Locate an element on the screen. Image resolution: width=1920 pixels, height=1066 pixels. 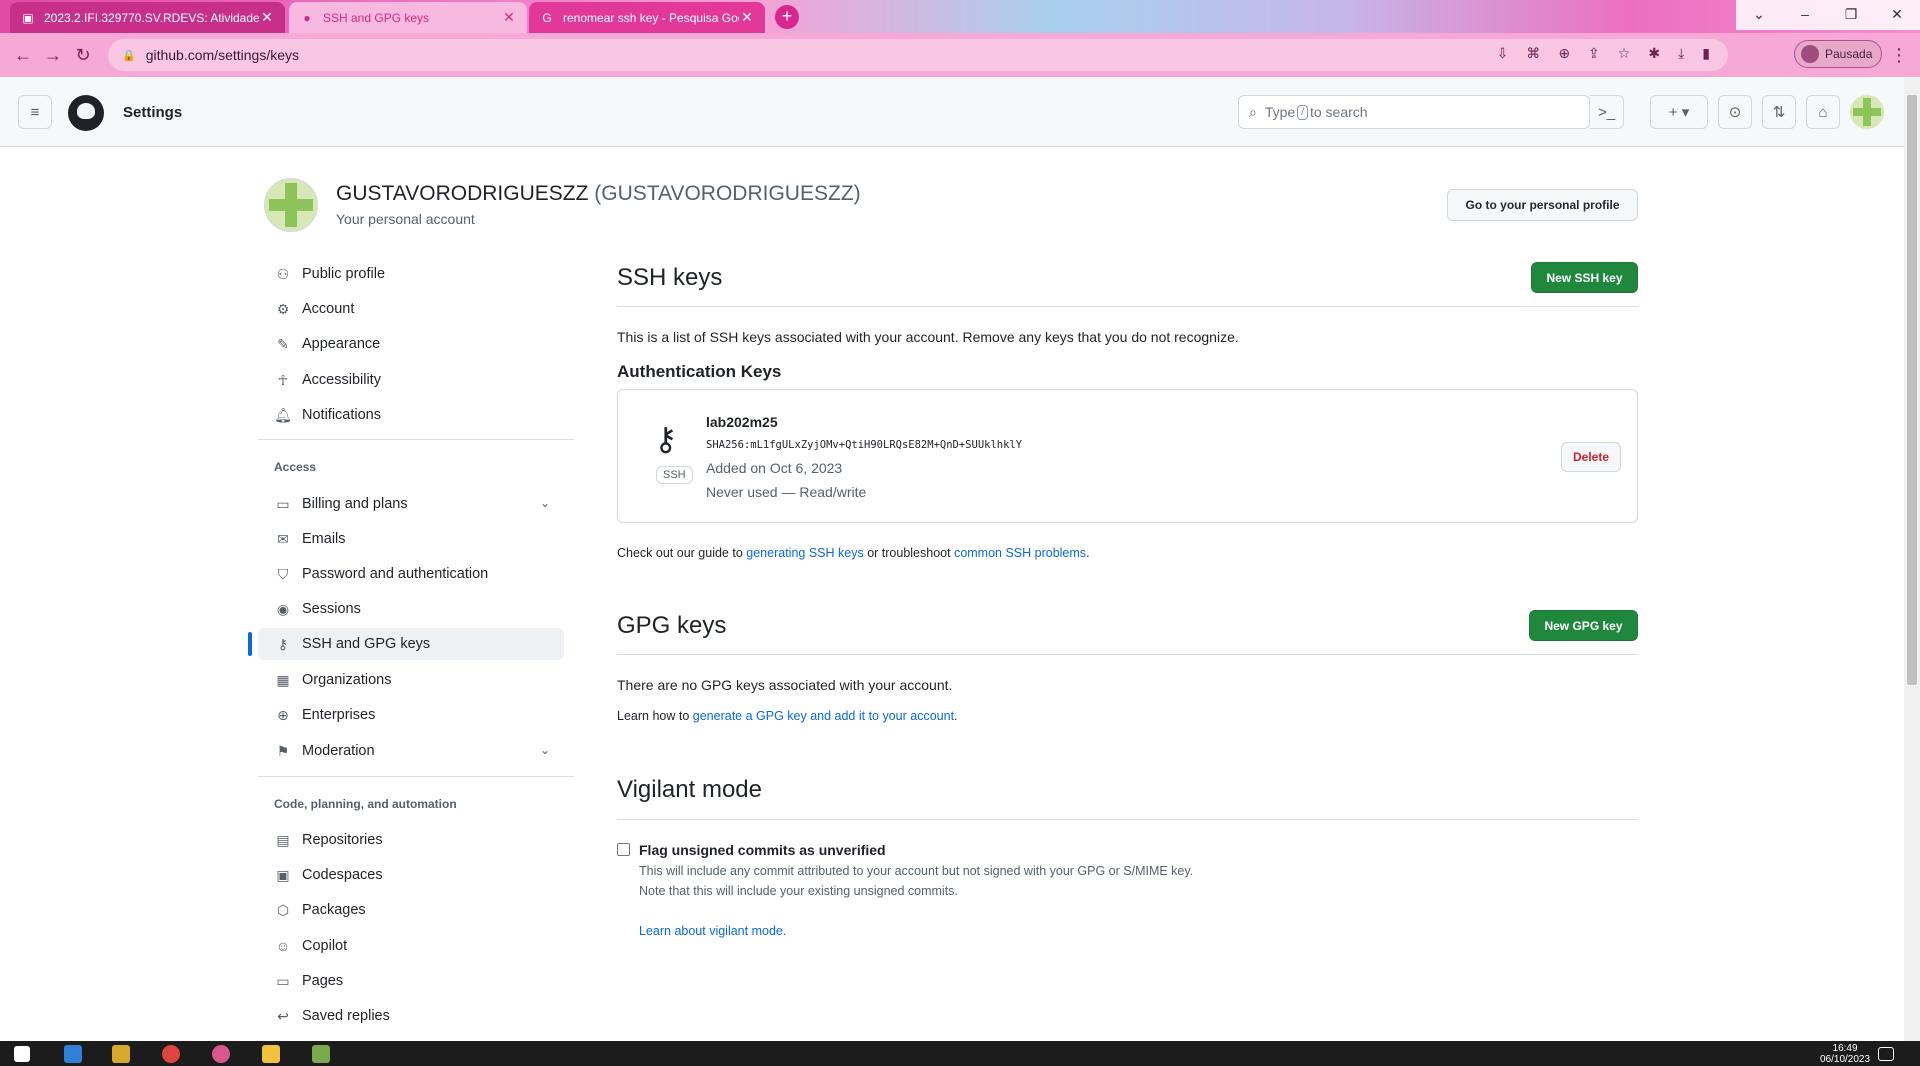
sidebar-item-moderation: ⚑ Moderation ⌄ is located at coordinates (411, 751).